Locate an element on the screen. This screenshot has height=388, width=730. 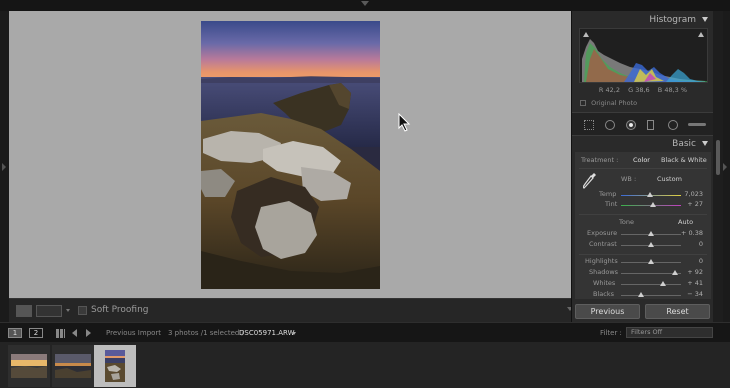
highlights-slider-thumb is located at coordinates (651, 261).